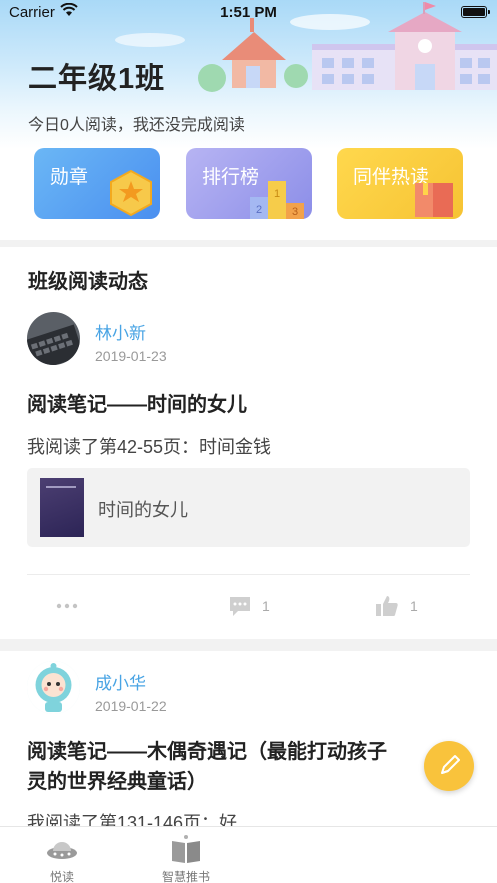 This screenshot has width=497, height=883. Describe the element at coordinates (248, 574) in the screenshot. I see `divider` at that location.